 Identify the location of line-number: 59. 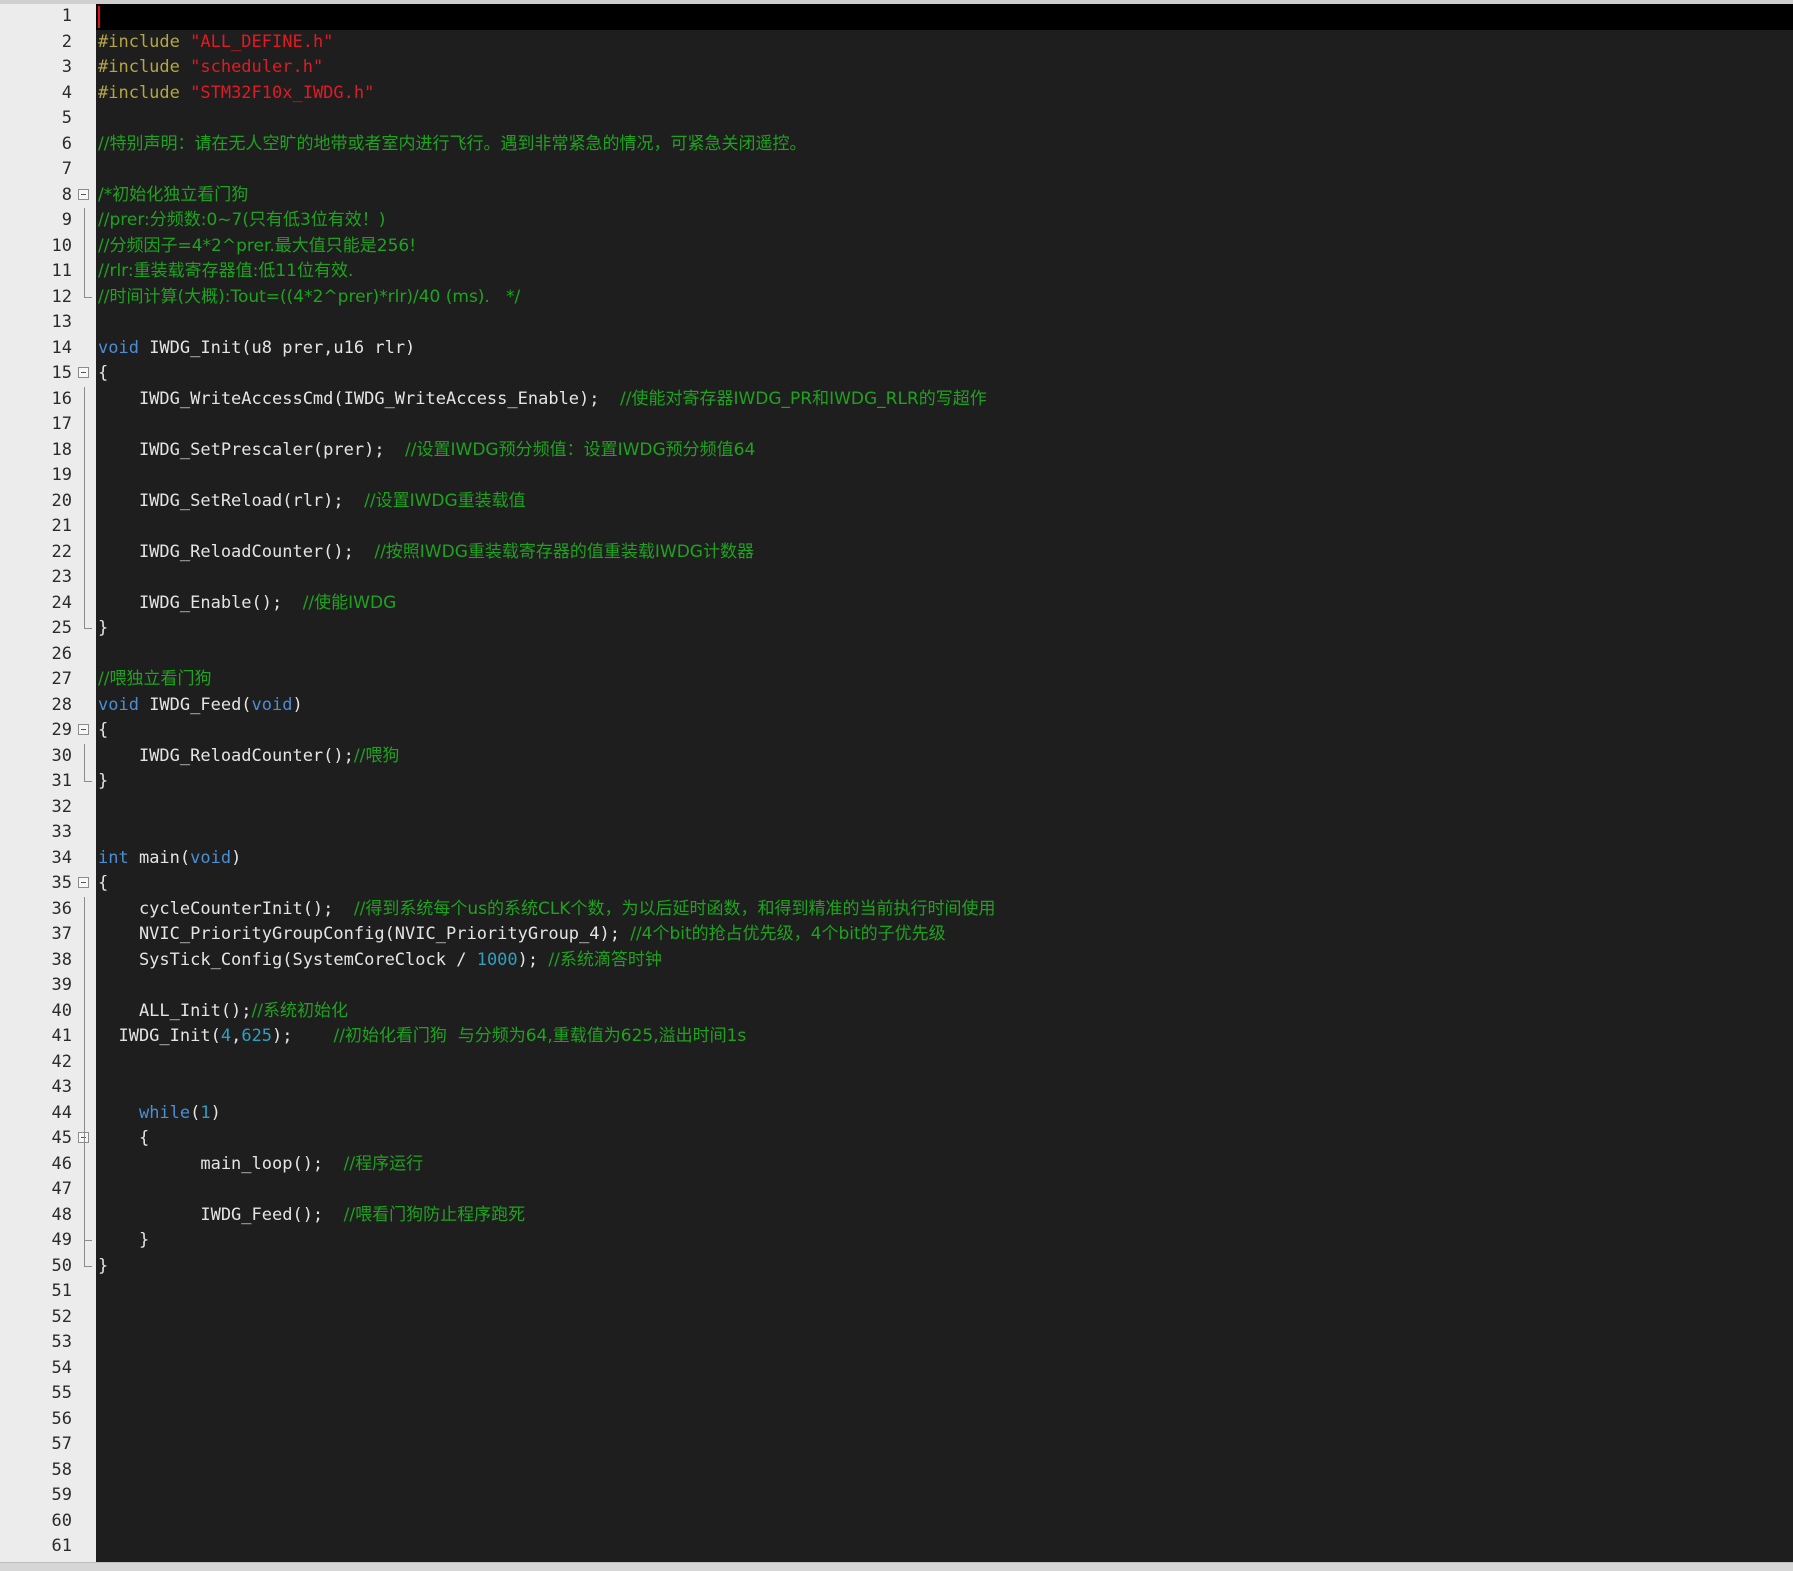
(61, 1495).